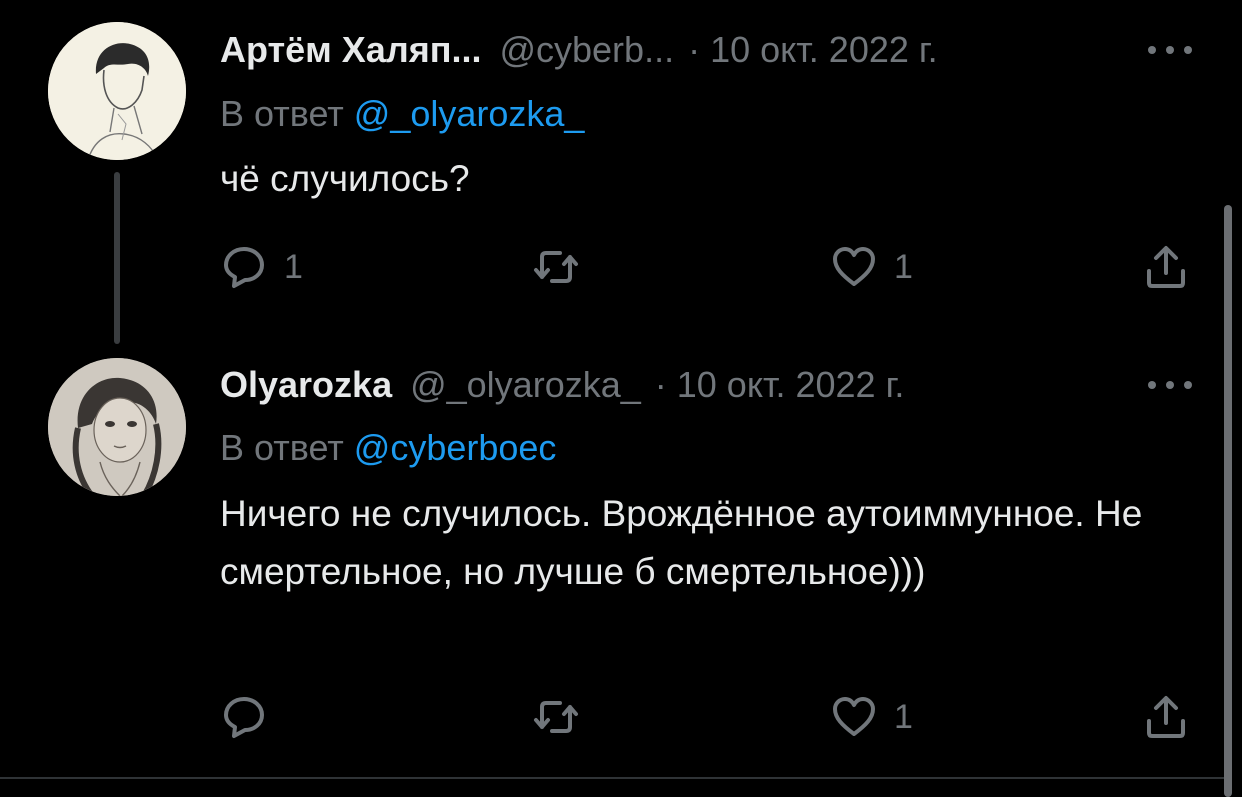  Describe the element at coordinates (469, 113) in the screenshot. I see `reply-mention-link: @_olyarozka_` at that location.